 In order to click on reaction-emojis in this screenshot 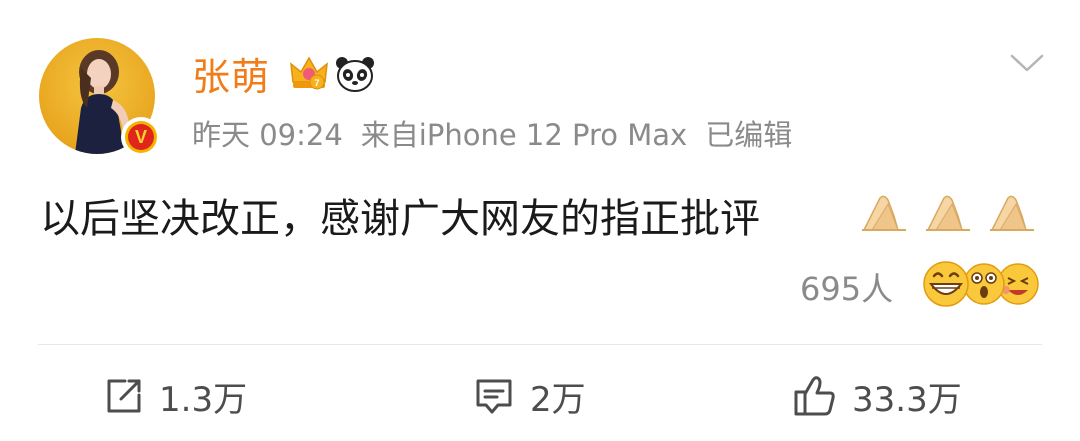, I will do `click(982, 284)`.